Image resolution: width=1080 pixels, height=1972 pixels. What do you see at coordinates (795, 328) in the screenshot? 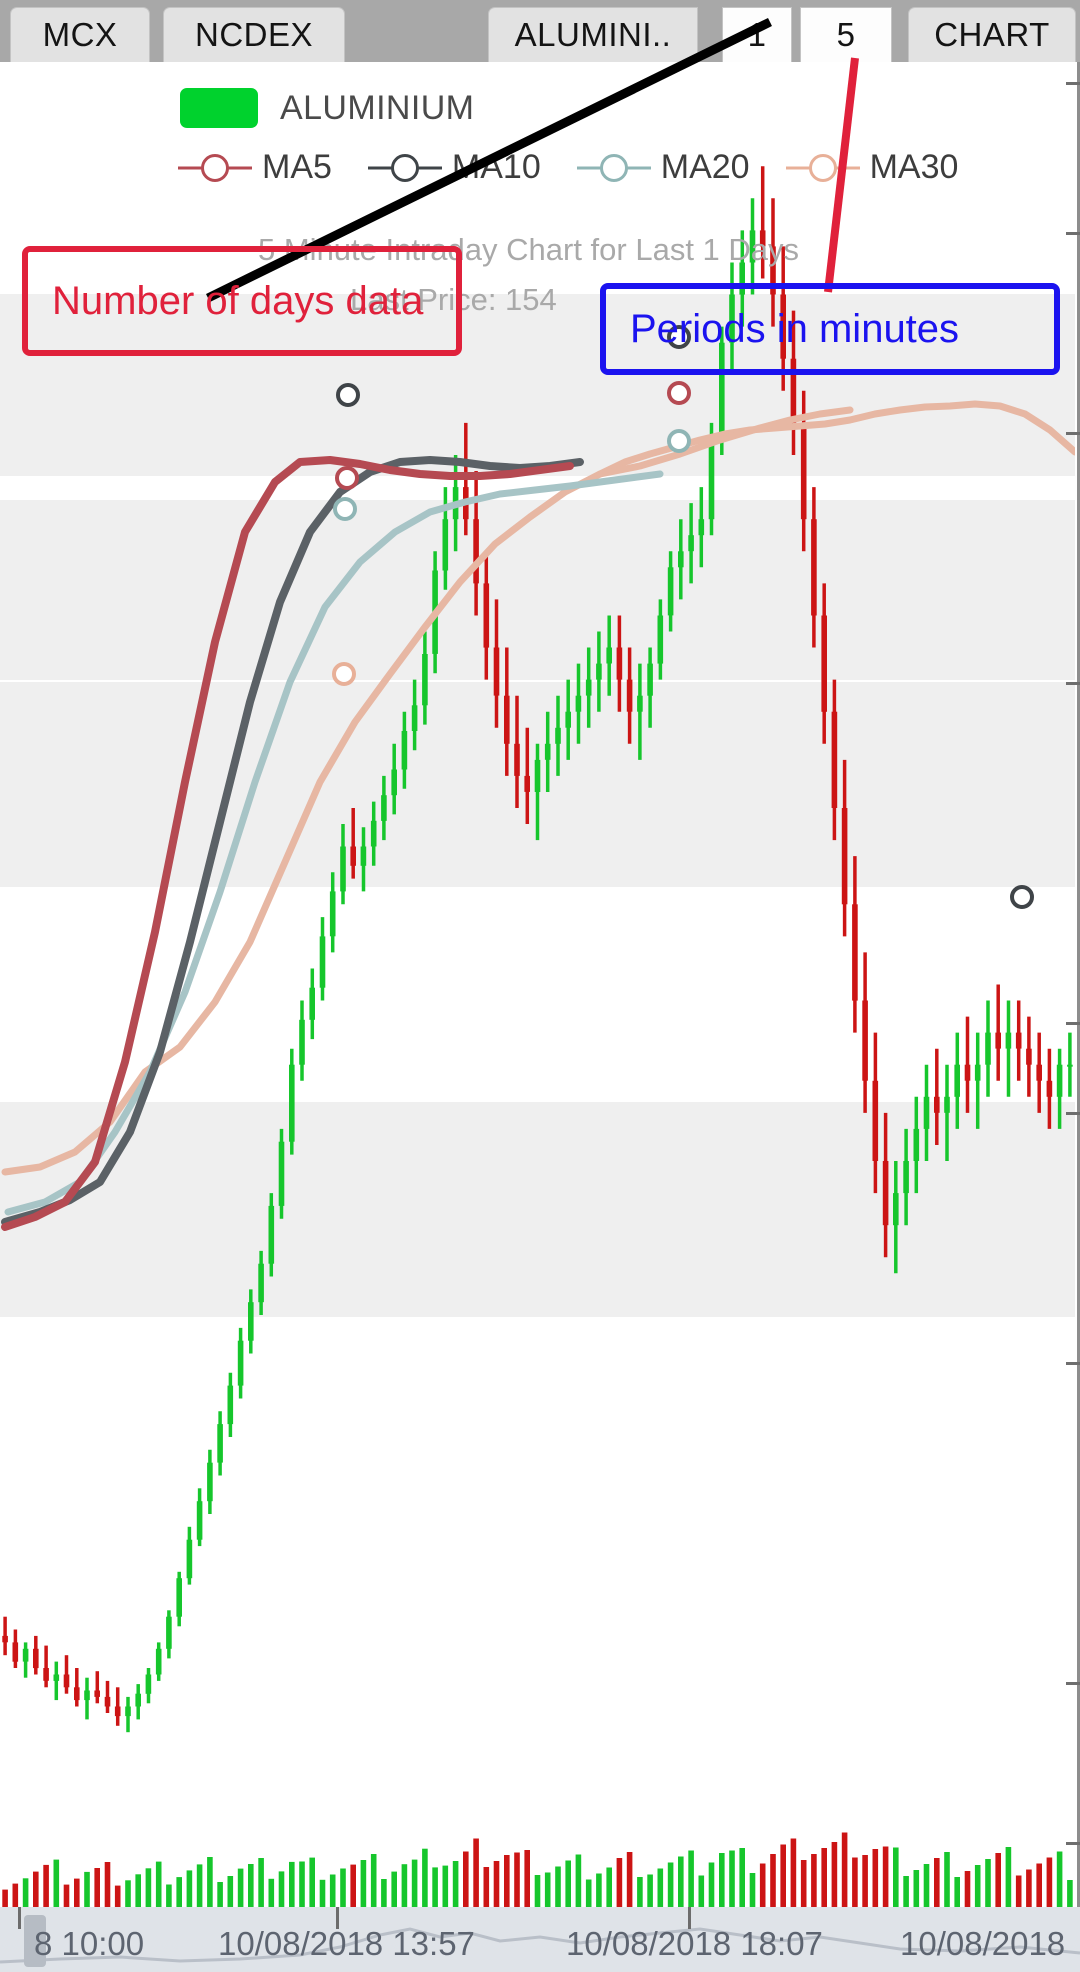
I see `period-annotation-text: Periods in minutes` at bounding box center [795, 328].